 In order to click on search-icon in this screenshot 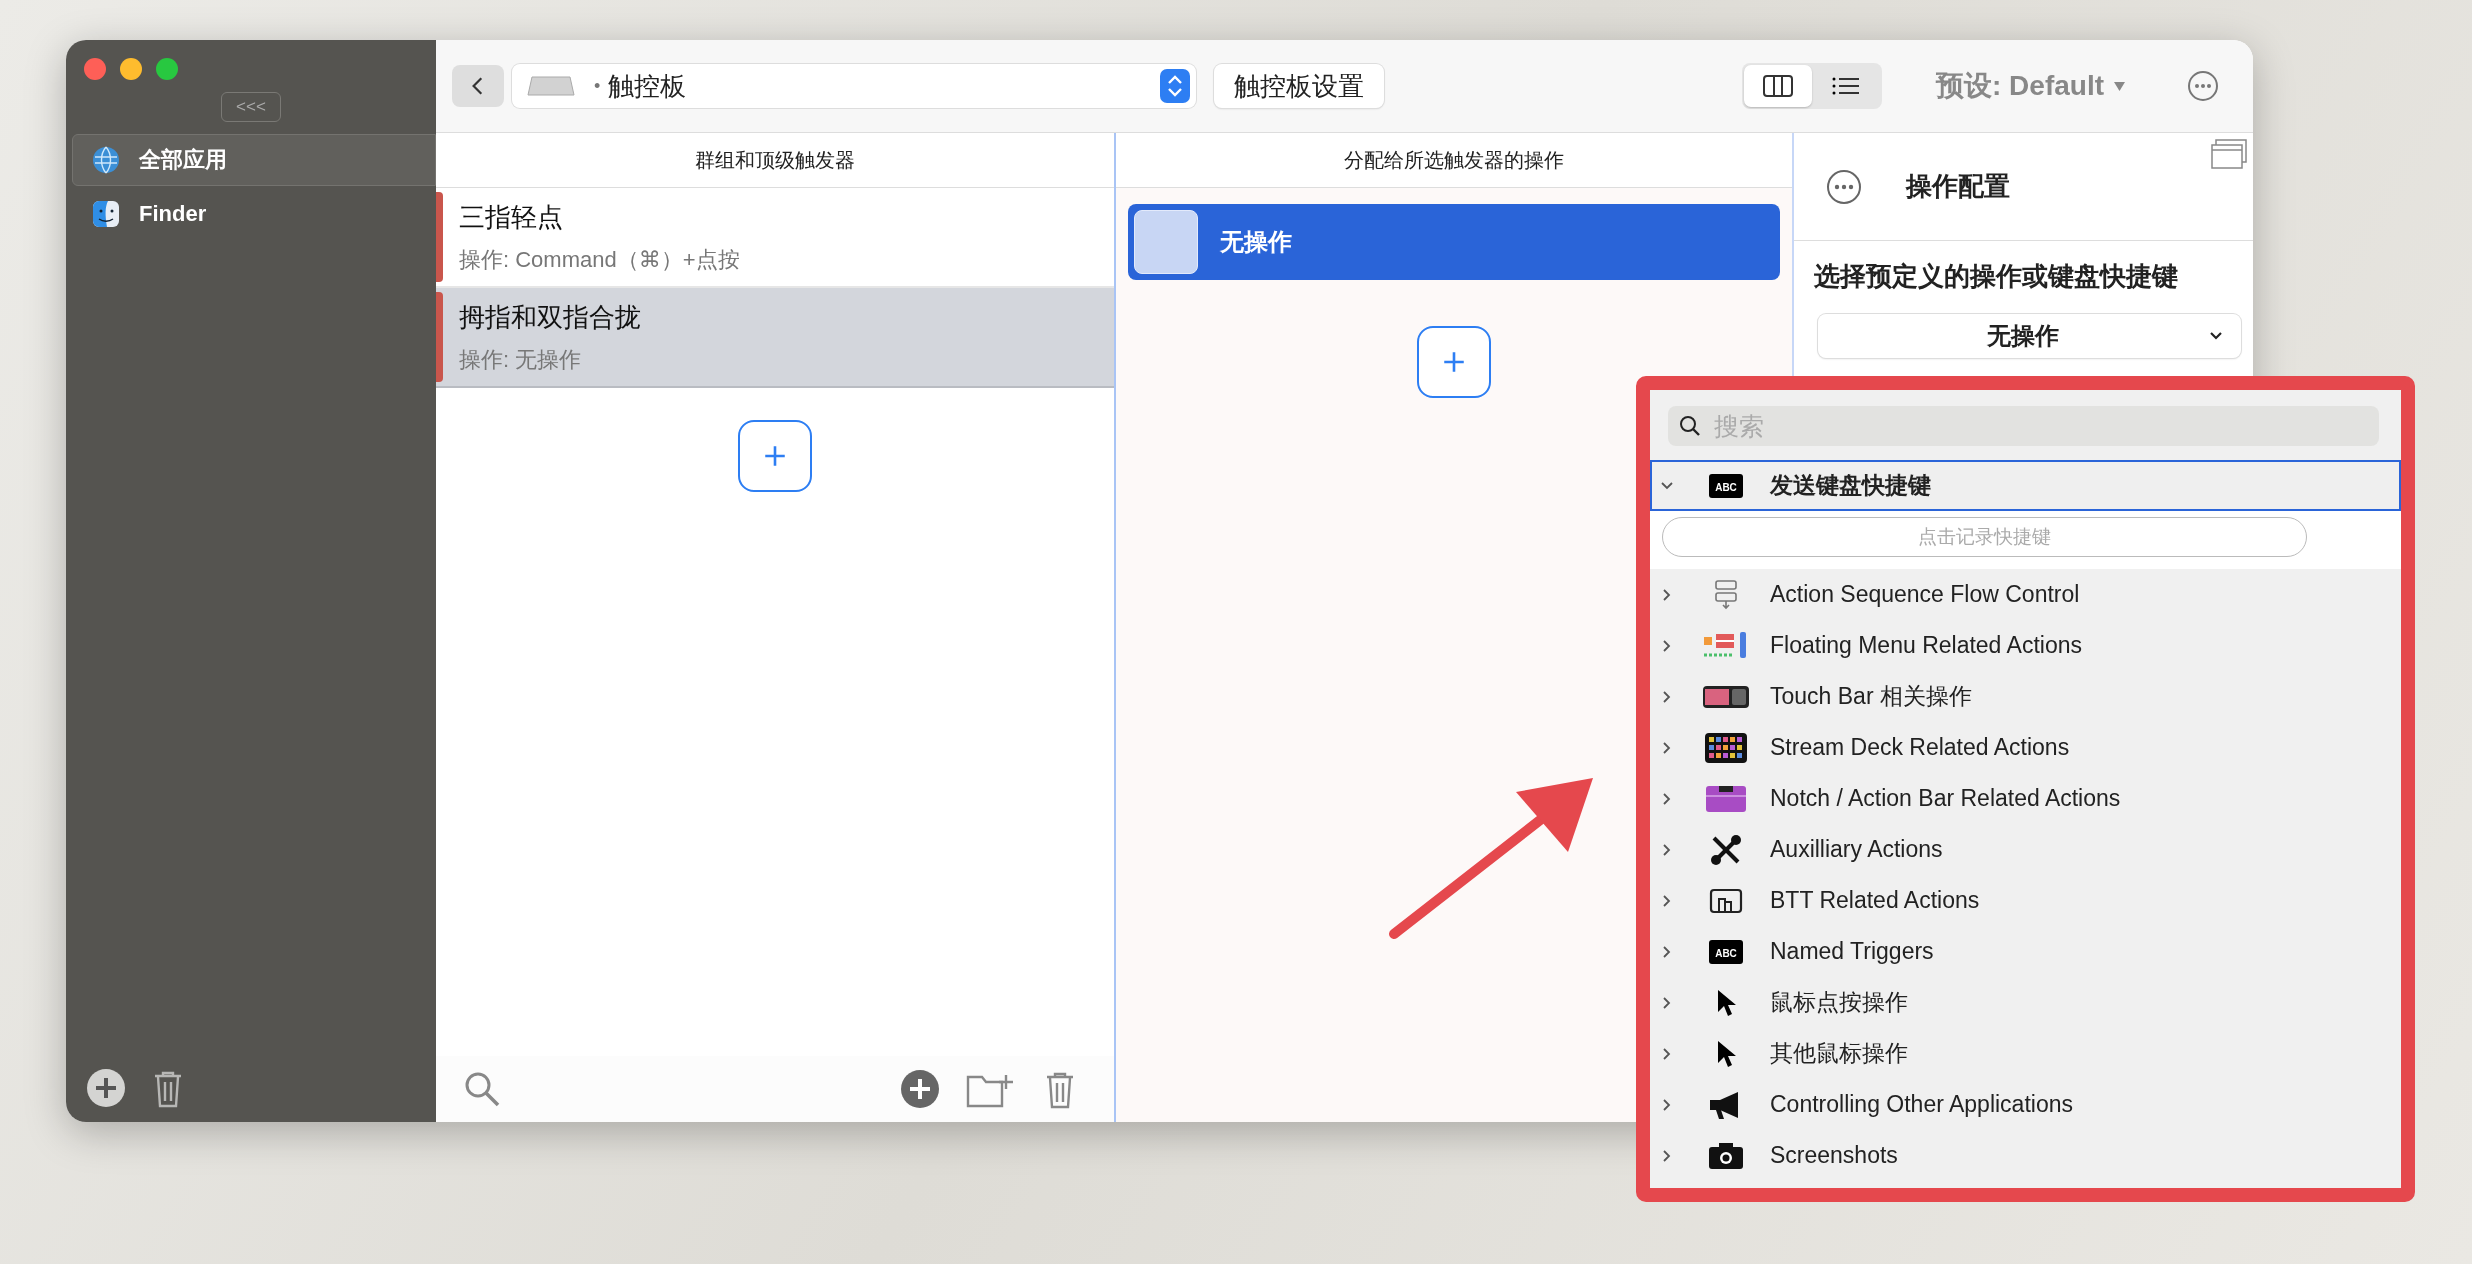, I will do `click(1690, 426)`.